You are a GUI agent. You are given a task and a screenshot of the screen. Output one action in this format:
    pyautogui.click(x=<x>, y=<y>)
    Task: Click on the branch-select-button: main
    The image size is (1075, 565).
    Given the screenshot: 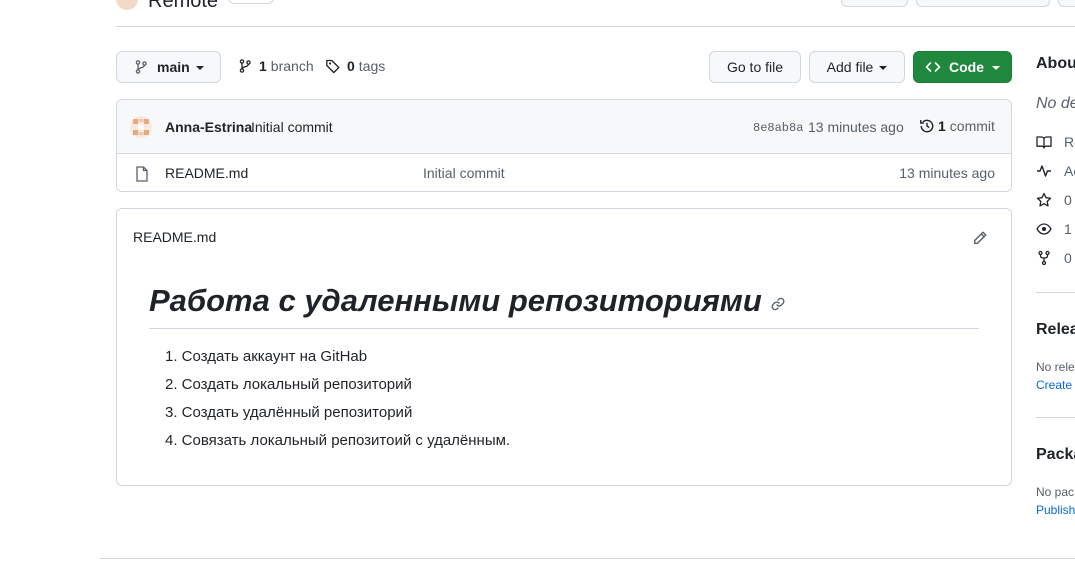 What is the action you would take?
    pyautogui.click(x=168, y=67)
    